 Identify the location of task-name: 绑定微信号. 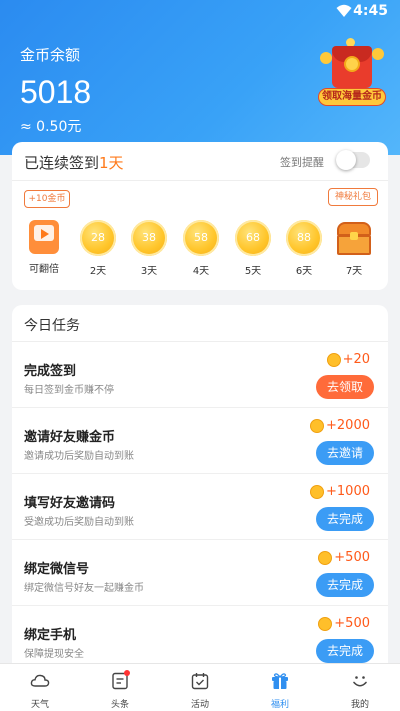
(57, 569).